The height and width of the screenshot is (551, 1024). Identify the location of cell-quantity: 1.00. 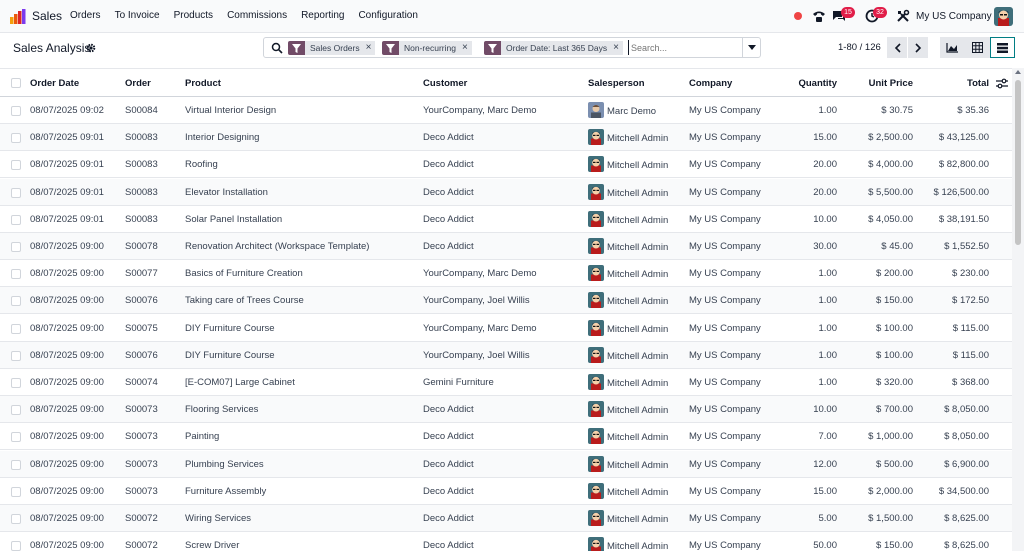
(828, 301).